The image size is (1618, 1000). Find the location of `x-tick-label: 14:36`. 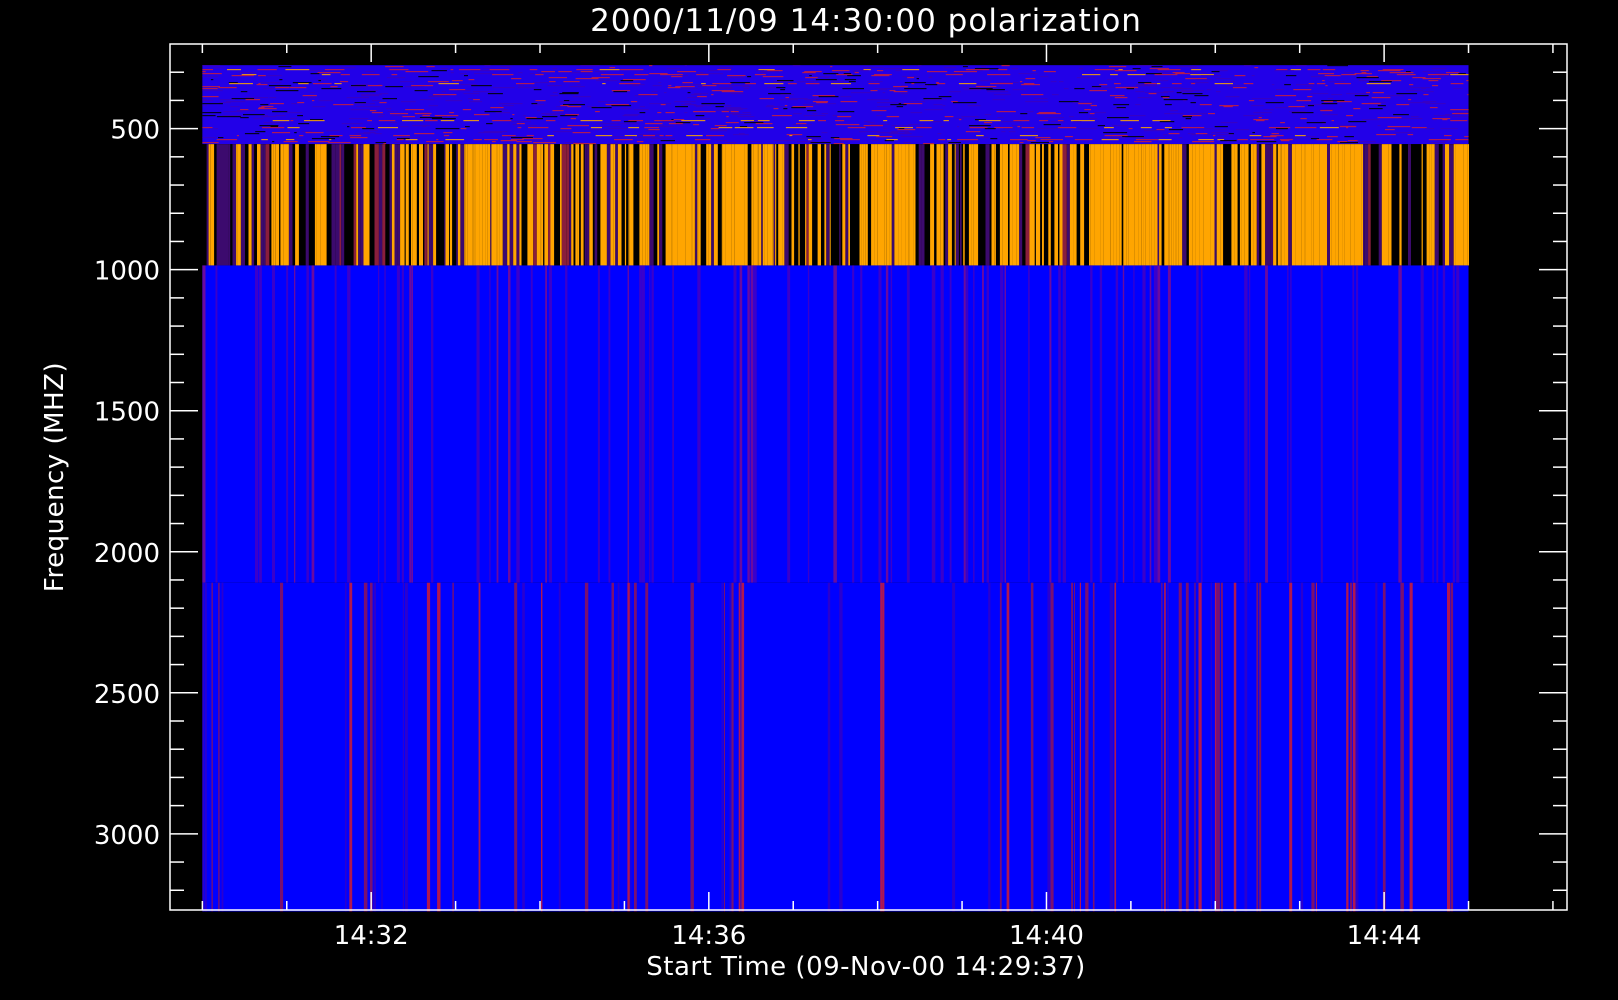

x-tick-label: 14:36 is located at coordinates (708, 936).